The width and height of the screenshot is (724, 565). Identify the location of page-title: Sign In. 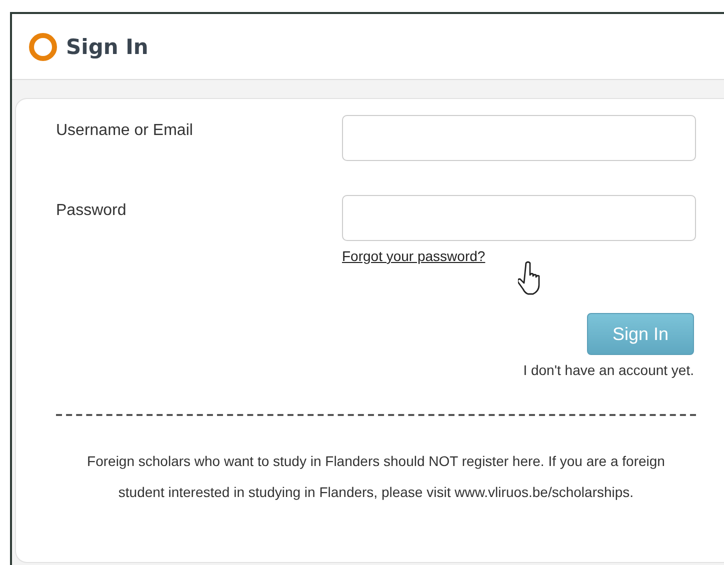
(107, 46).